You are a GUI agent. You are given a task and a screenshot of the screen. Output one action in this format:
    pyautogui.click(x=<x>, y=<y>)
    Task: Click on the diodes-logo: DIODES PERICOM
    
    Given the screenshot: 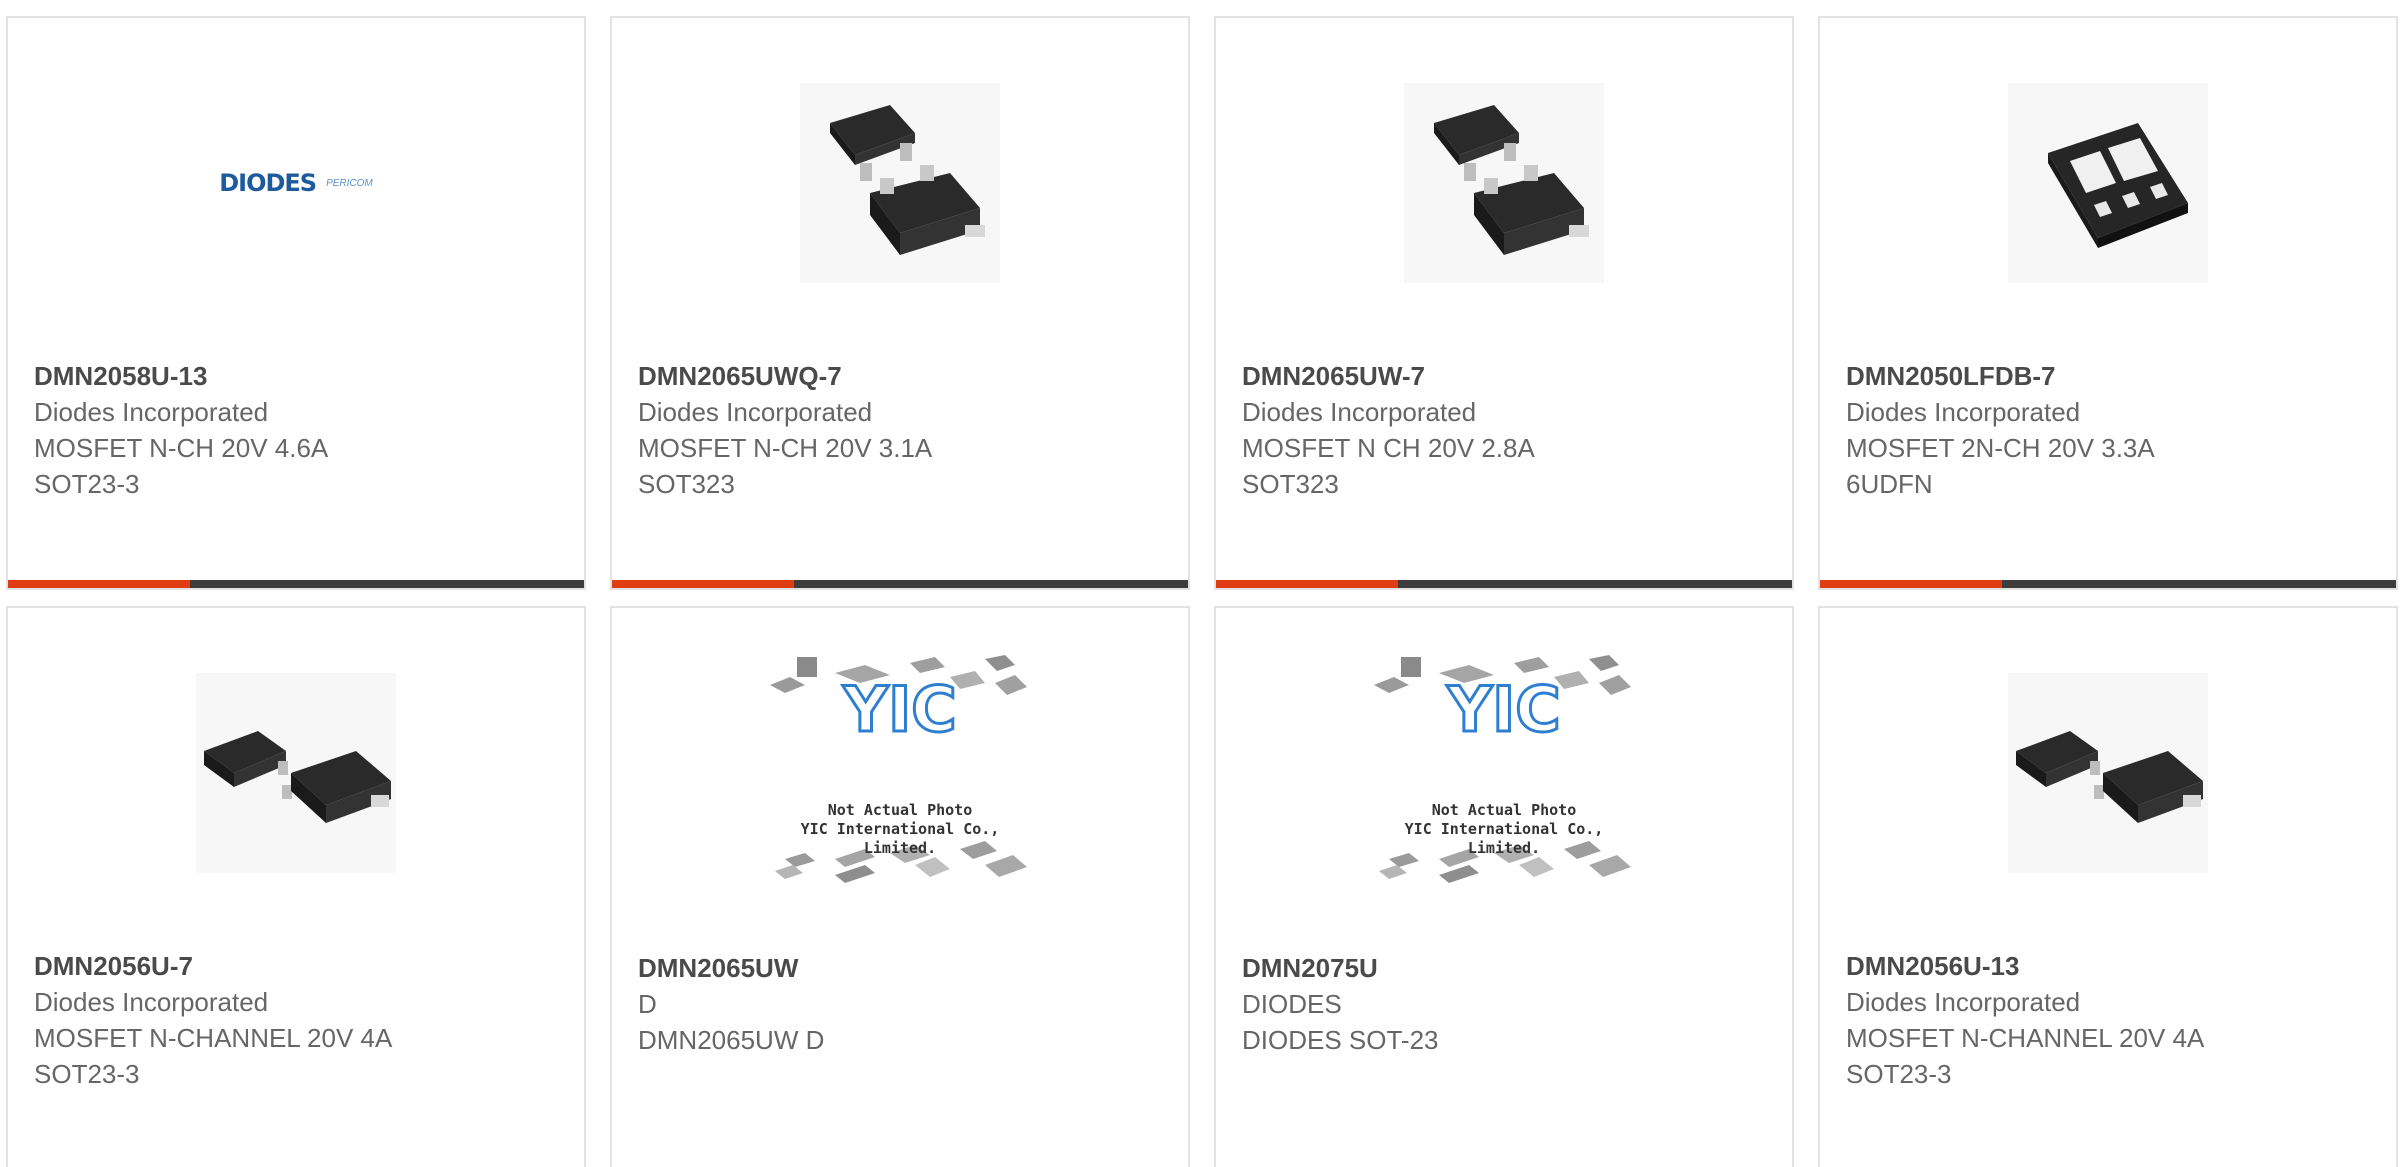 What is the action you would take?
    pyautogui.click(x=296, y=183)
    